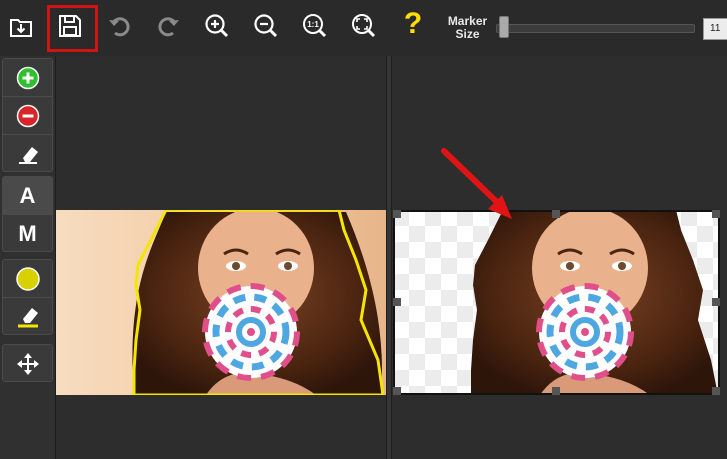 The height and width of the screenshot is (459, 727). Describe the element at coordinates (28, 257) in the screenshot. I see `left-tool-sidebar: A M` at that location.